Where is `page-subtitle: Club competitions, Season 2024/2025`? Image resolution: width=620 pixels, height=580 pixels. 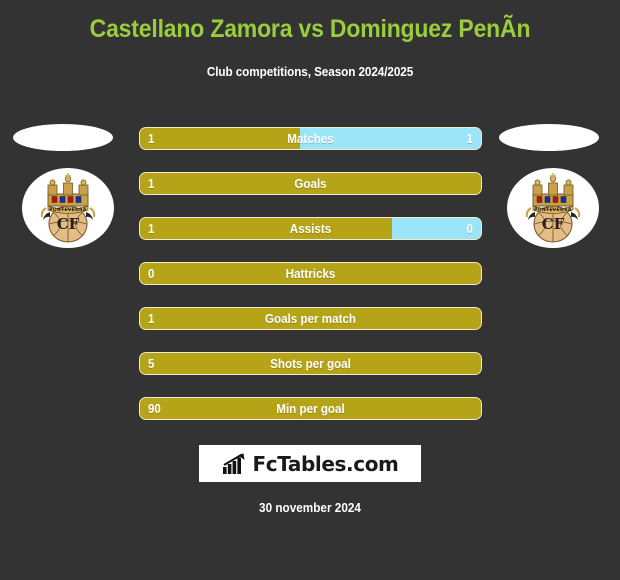 page-subtitle: Club competitions, Season 2024/2025 is located at coordinates (310, 72).